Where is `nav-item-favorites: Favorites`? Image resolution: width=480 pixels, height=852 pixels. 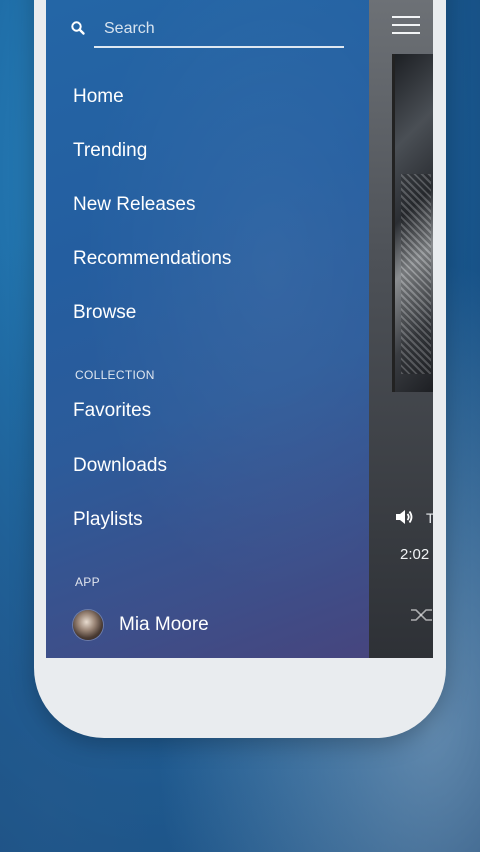 nav-item-favorites: Favorites is located at coordinates (112, 411).